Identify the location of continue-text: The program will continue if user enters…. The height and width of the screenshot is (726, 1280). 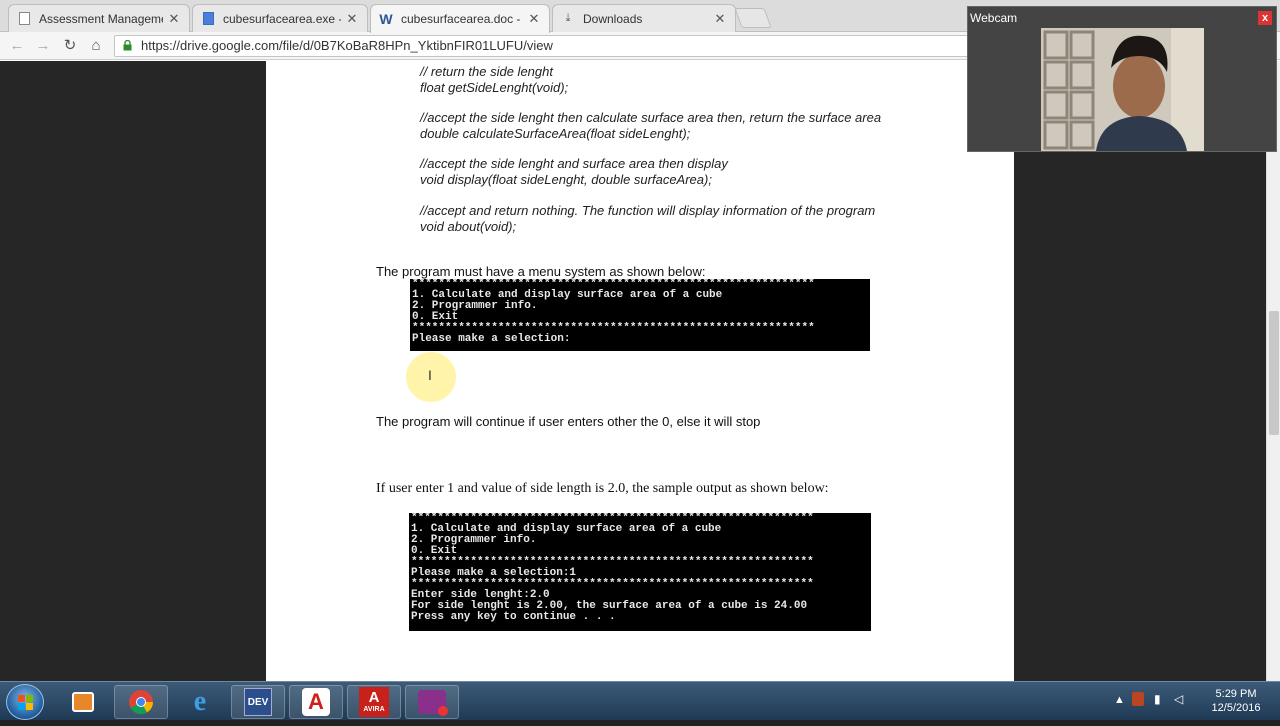
(568, 421).